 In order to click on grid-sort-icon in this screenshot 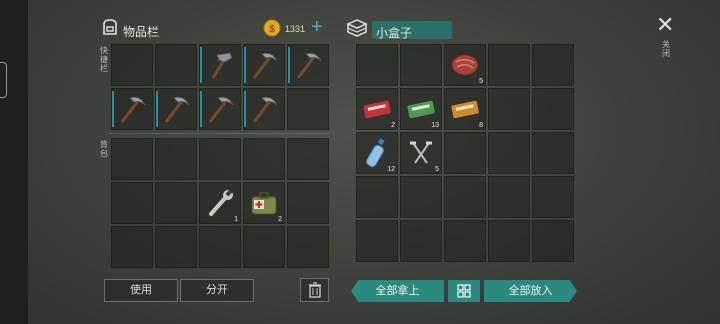, I will do `click(464, 291)`.